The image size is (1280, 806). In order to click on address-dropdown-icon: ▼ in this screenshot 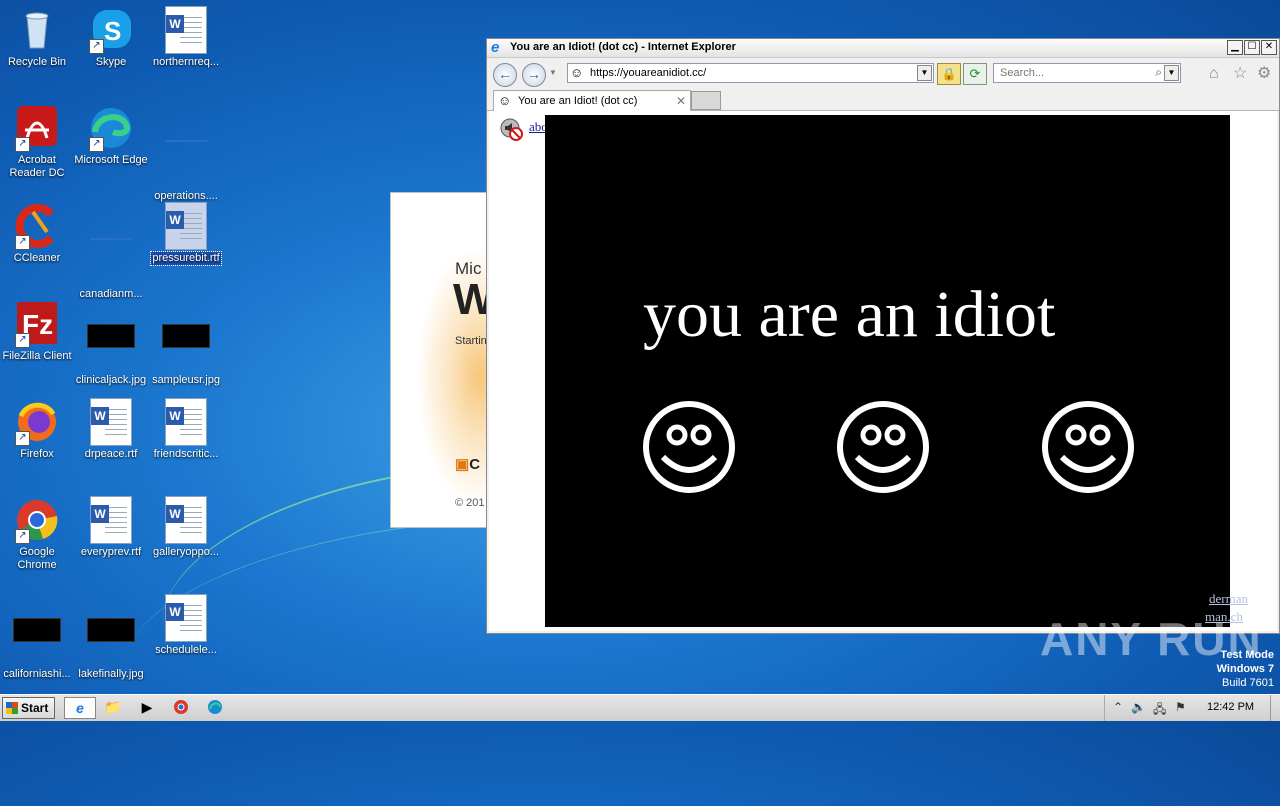, I will do `click(924, 73)`.